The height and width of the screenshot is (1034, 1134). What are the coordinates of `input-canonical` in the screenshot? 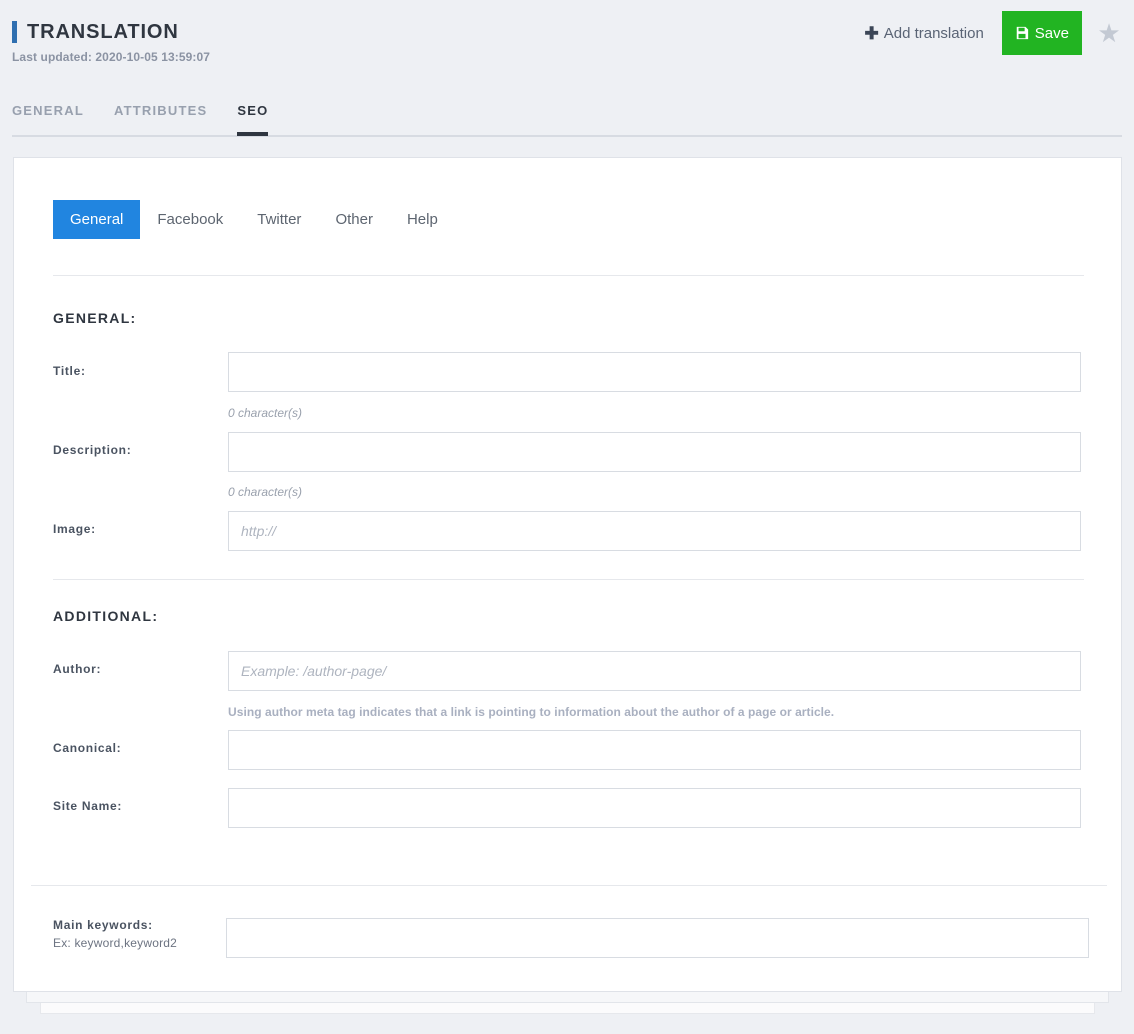 It's located at (654, 750).